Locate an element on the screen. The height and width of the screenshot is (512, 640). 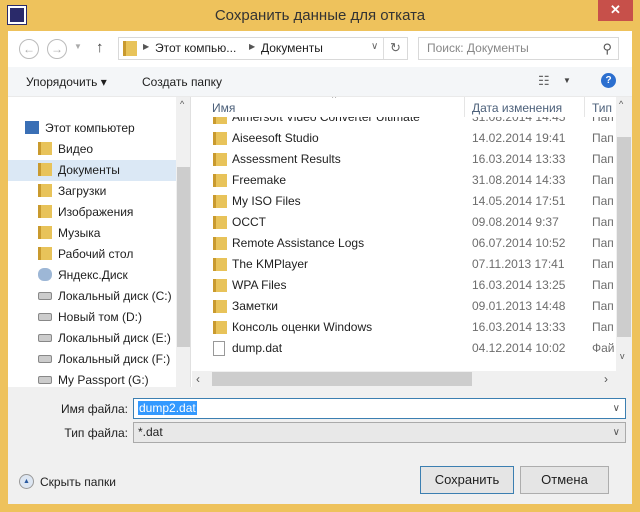
sidebar-item: Видео is located at coordinates (65, 149).